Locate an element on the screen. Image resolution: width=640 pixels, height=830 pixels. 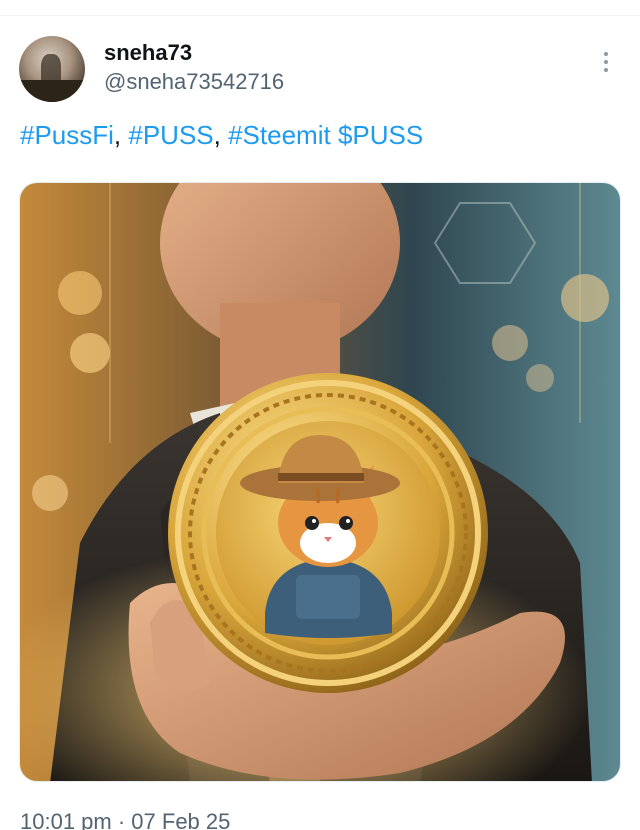
cashtag-link: $PUSS is located at coordinates (380, 135).